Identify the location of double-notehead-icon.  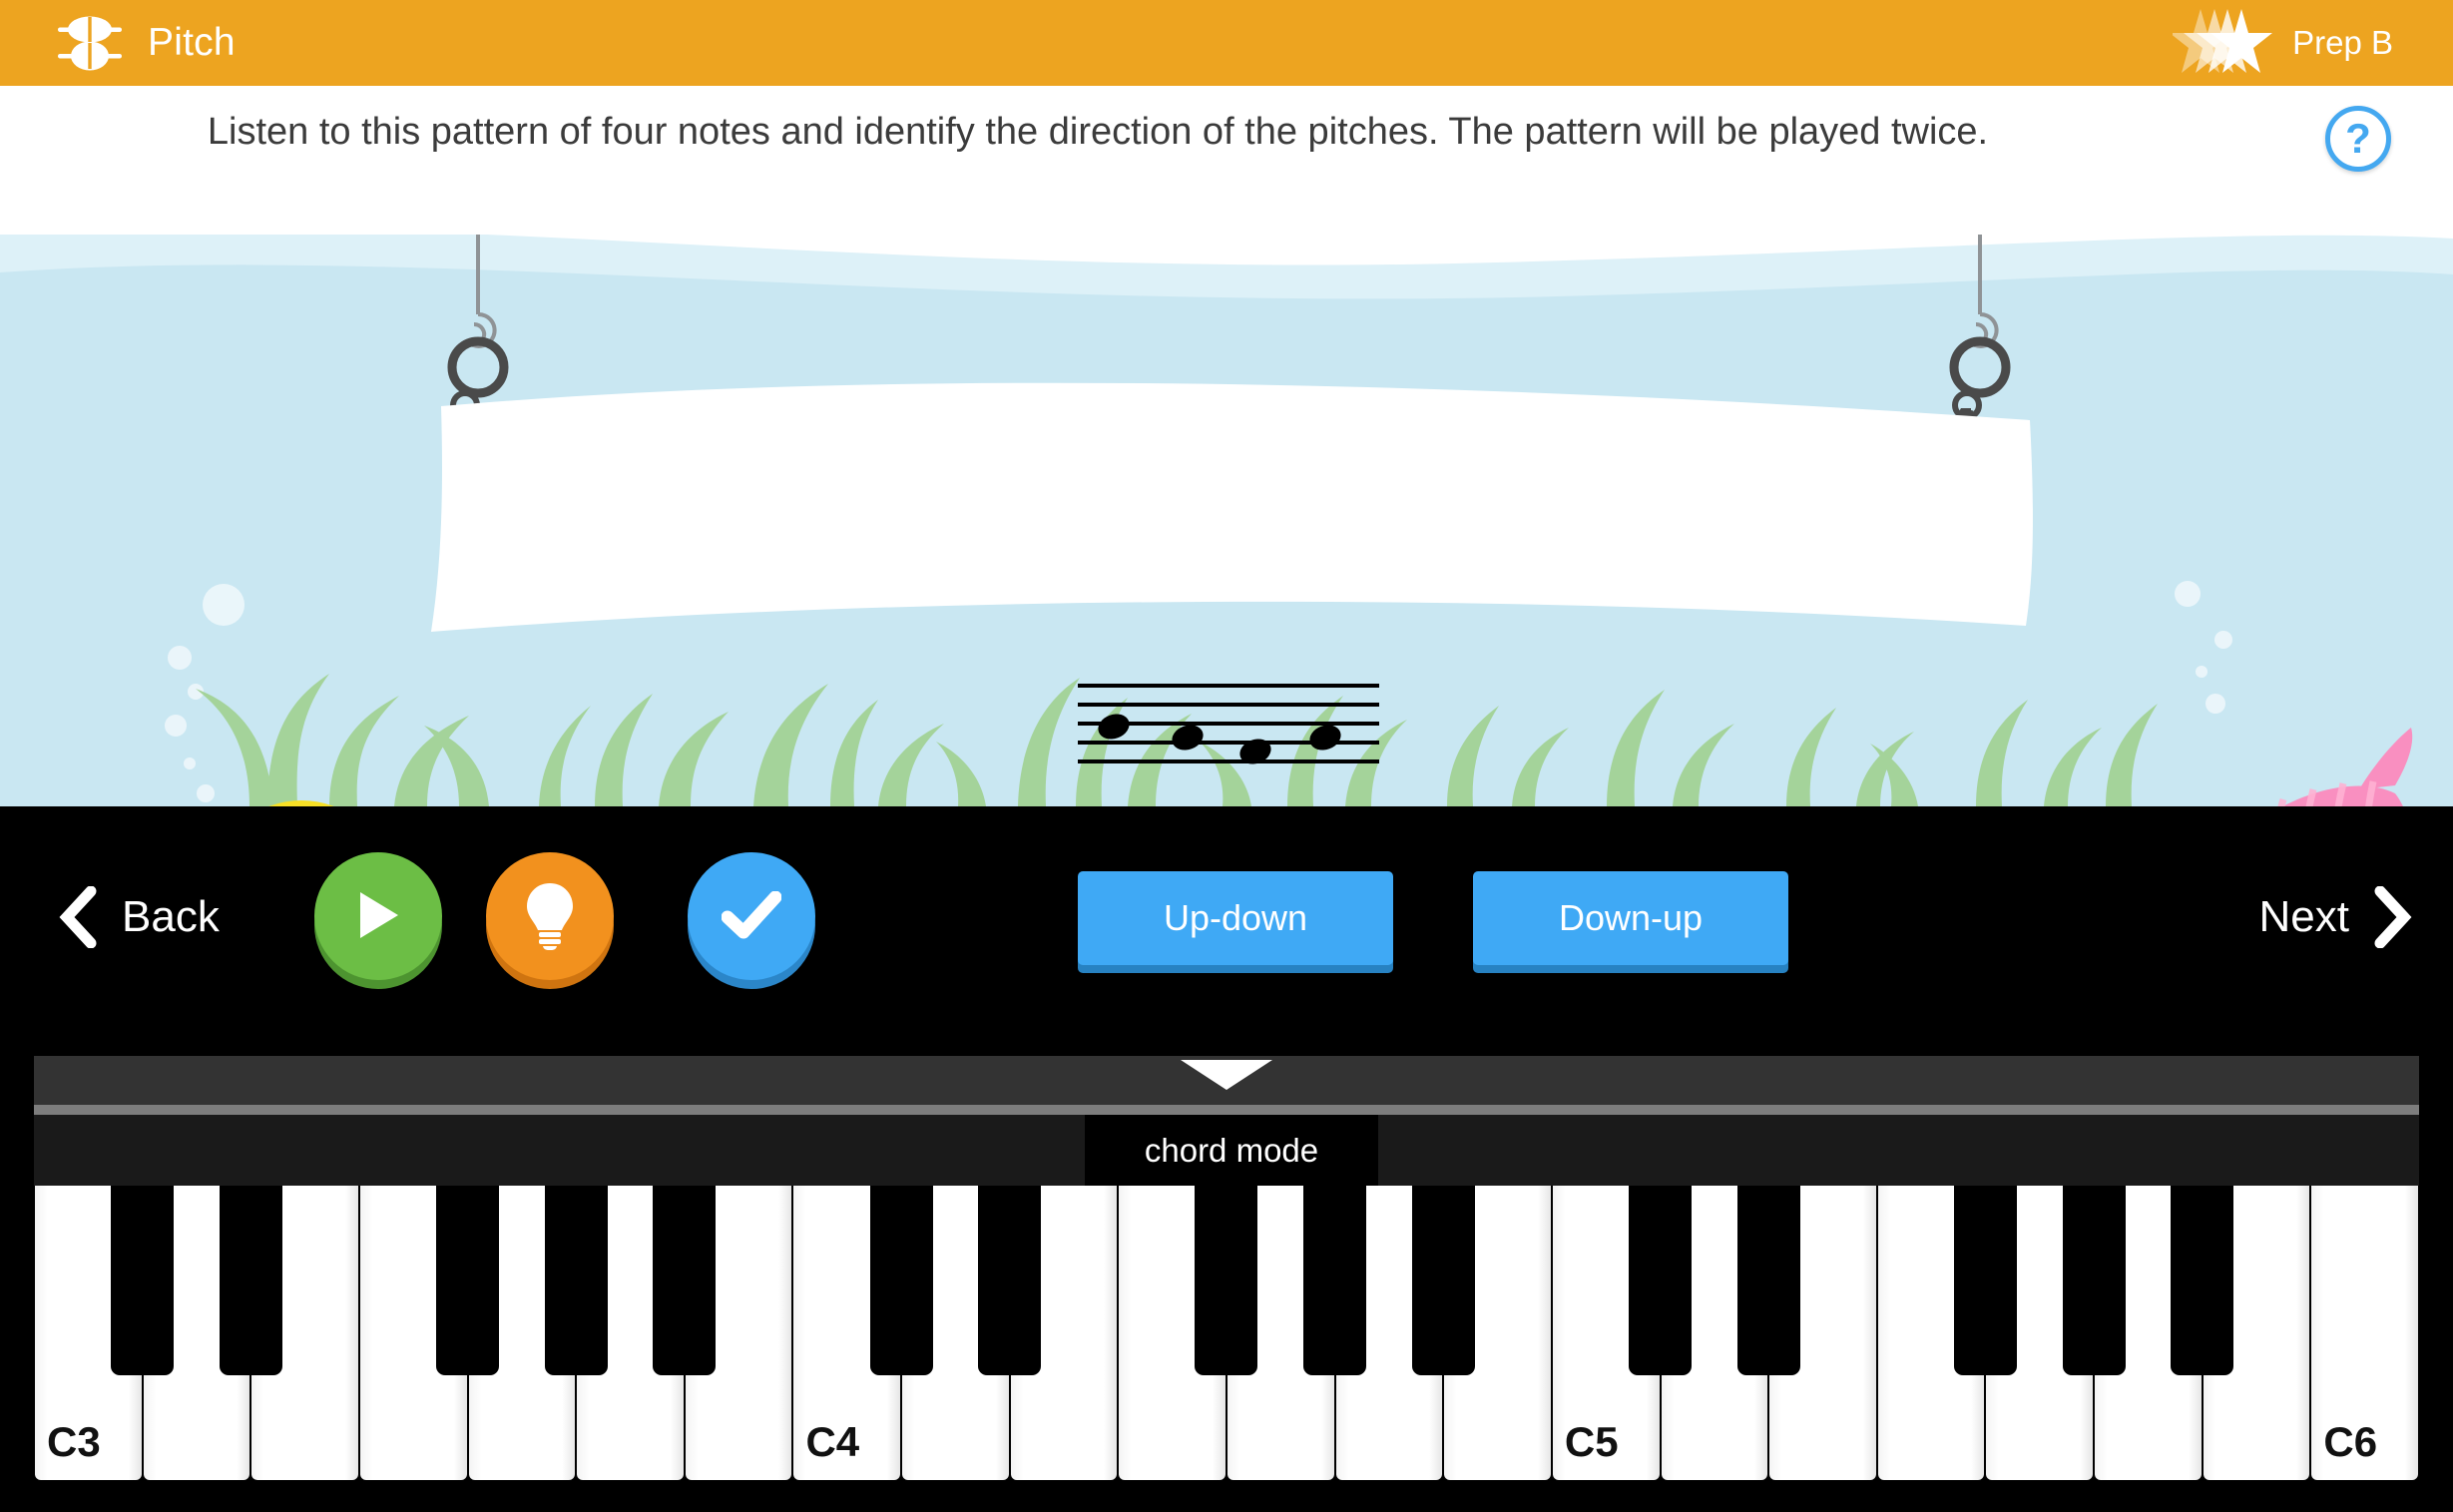
(90, 43).